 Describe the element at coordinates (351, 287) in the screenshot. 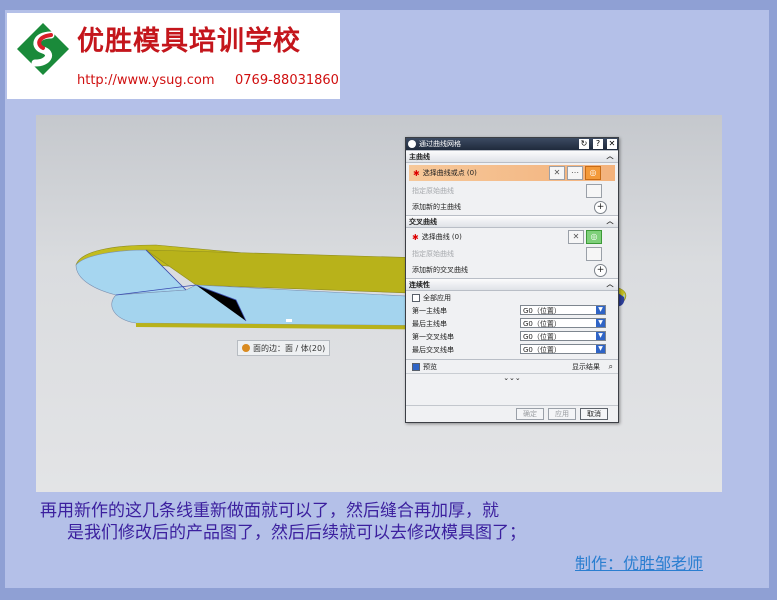

I see `cad-model-graphic` at that location.